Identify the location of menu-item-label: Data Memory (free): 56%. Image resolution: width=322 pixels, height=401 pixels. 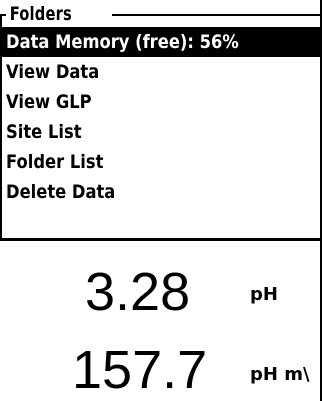
(122, 42).